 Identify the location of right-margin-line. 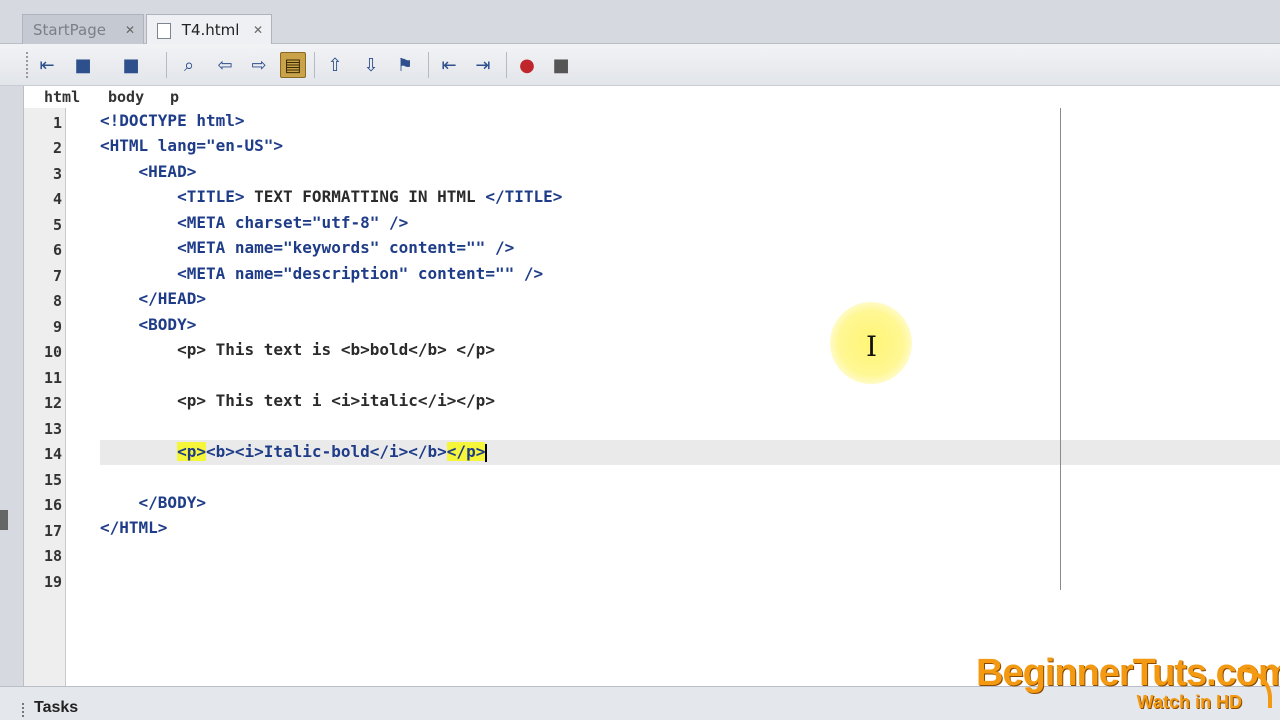
(1060, 349).